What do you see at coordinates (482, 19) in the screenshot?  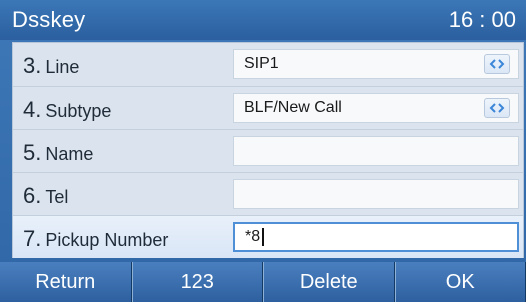 I see `clock: 16 : 00` at bounding box center [482, 19].